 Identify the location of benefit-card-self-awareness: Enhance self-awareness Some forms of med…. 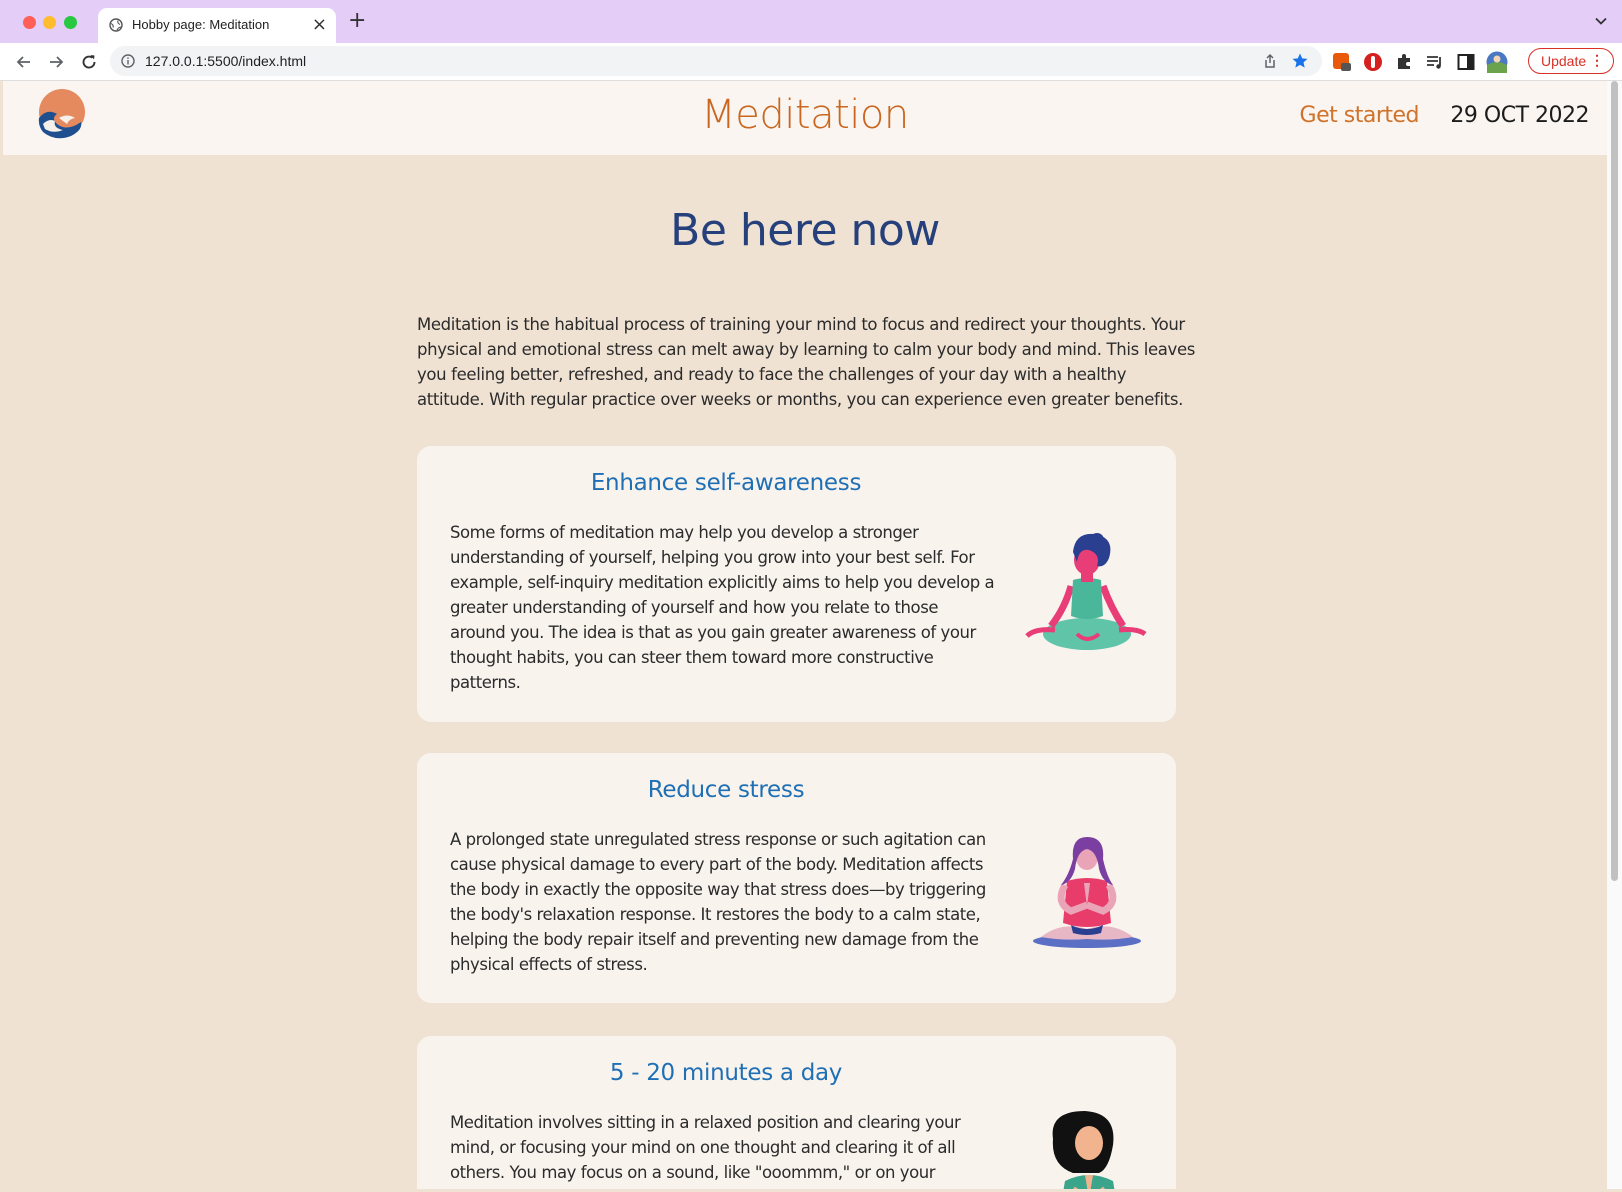
(796, 584).